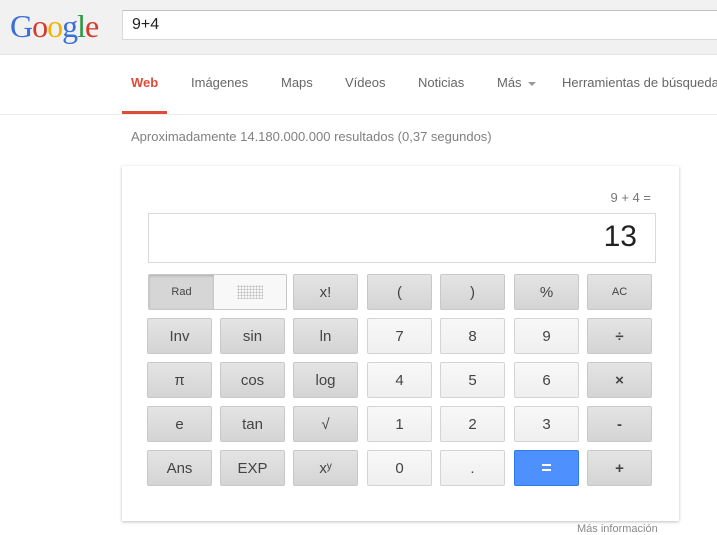 This screenshot has width=717, height=535. I want to click on dotted-grid-icon, so click(250, 292).